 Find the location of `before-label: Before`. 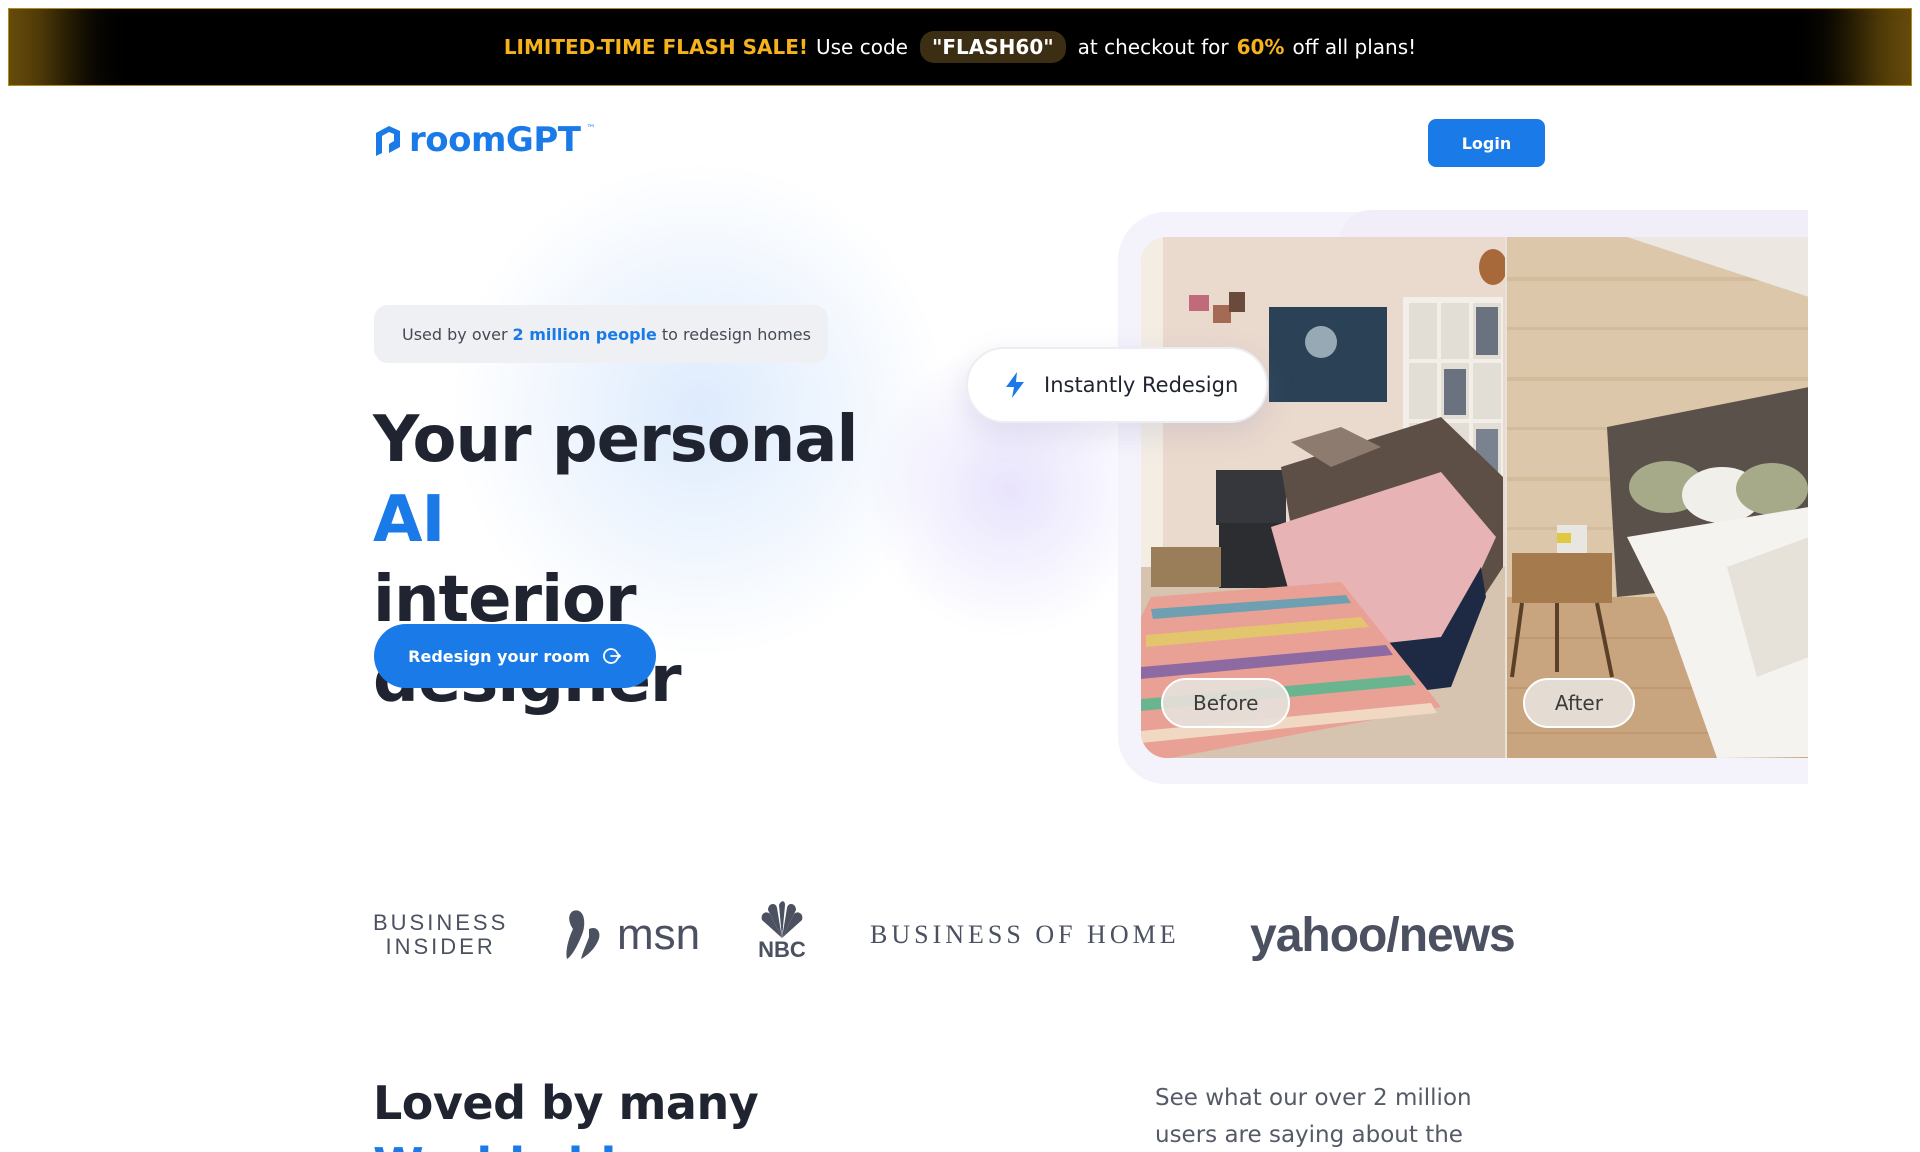

before-label: Before is located at coordinates (1226, 703).